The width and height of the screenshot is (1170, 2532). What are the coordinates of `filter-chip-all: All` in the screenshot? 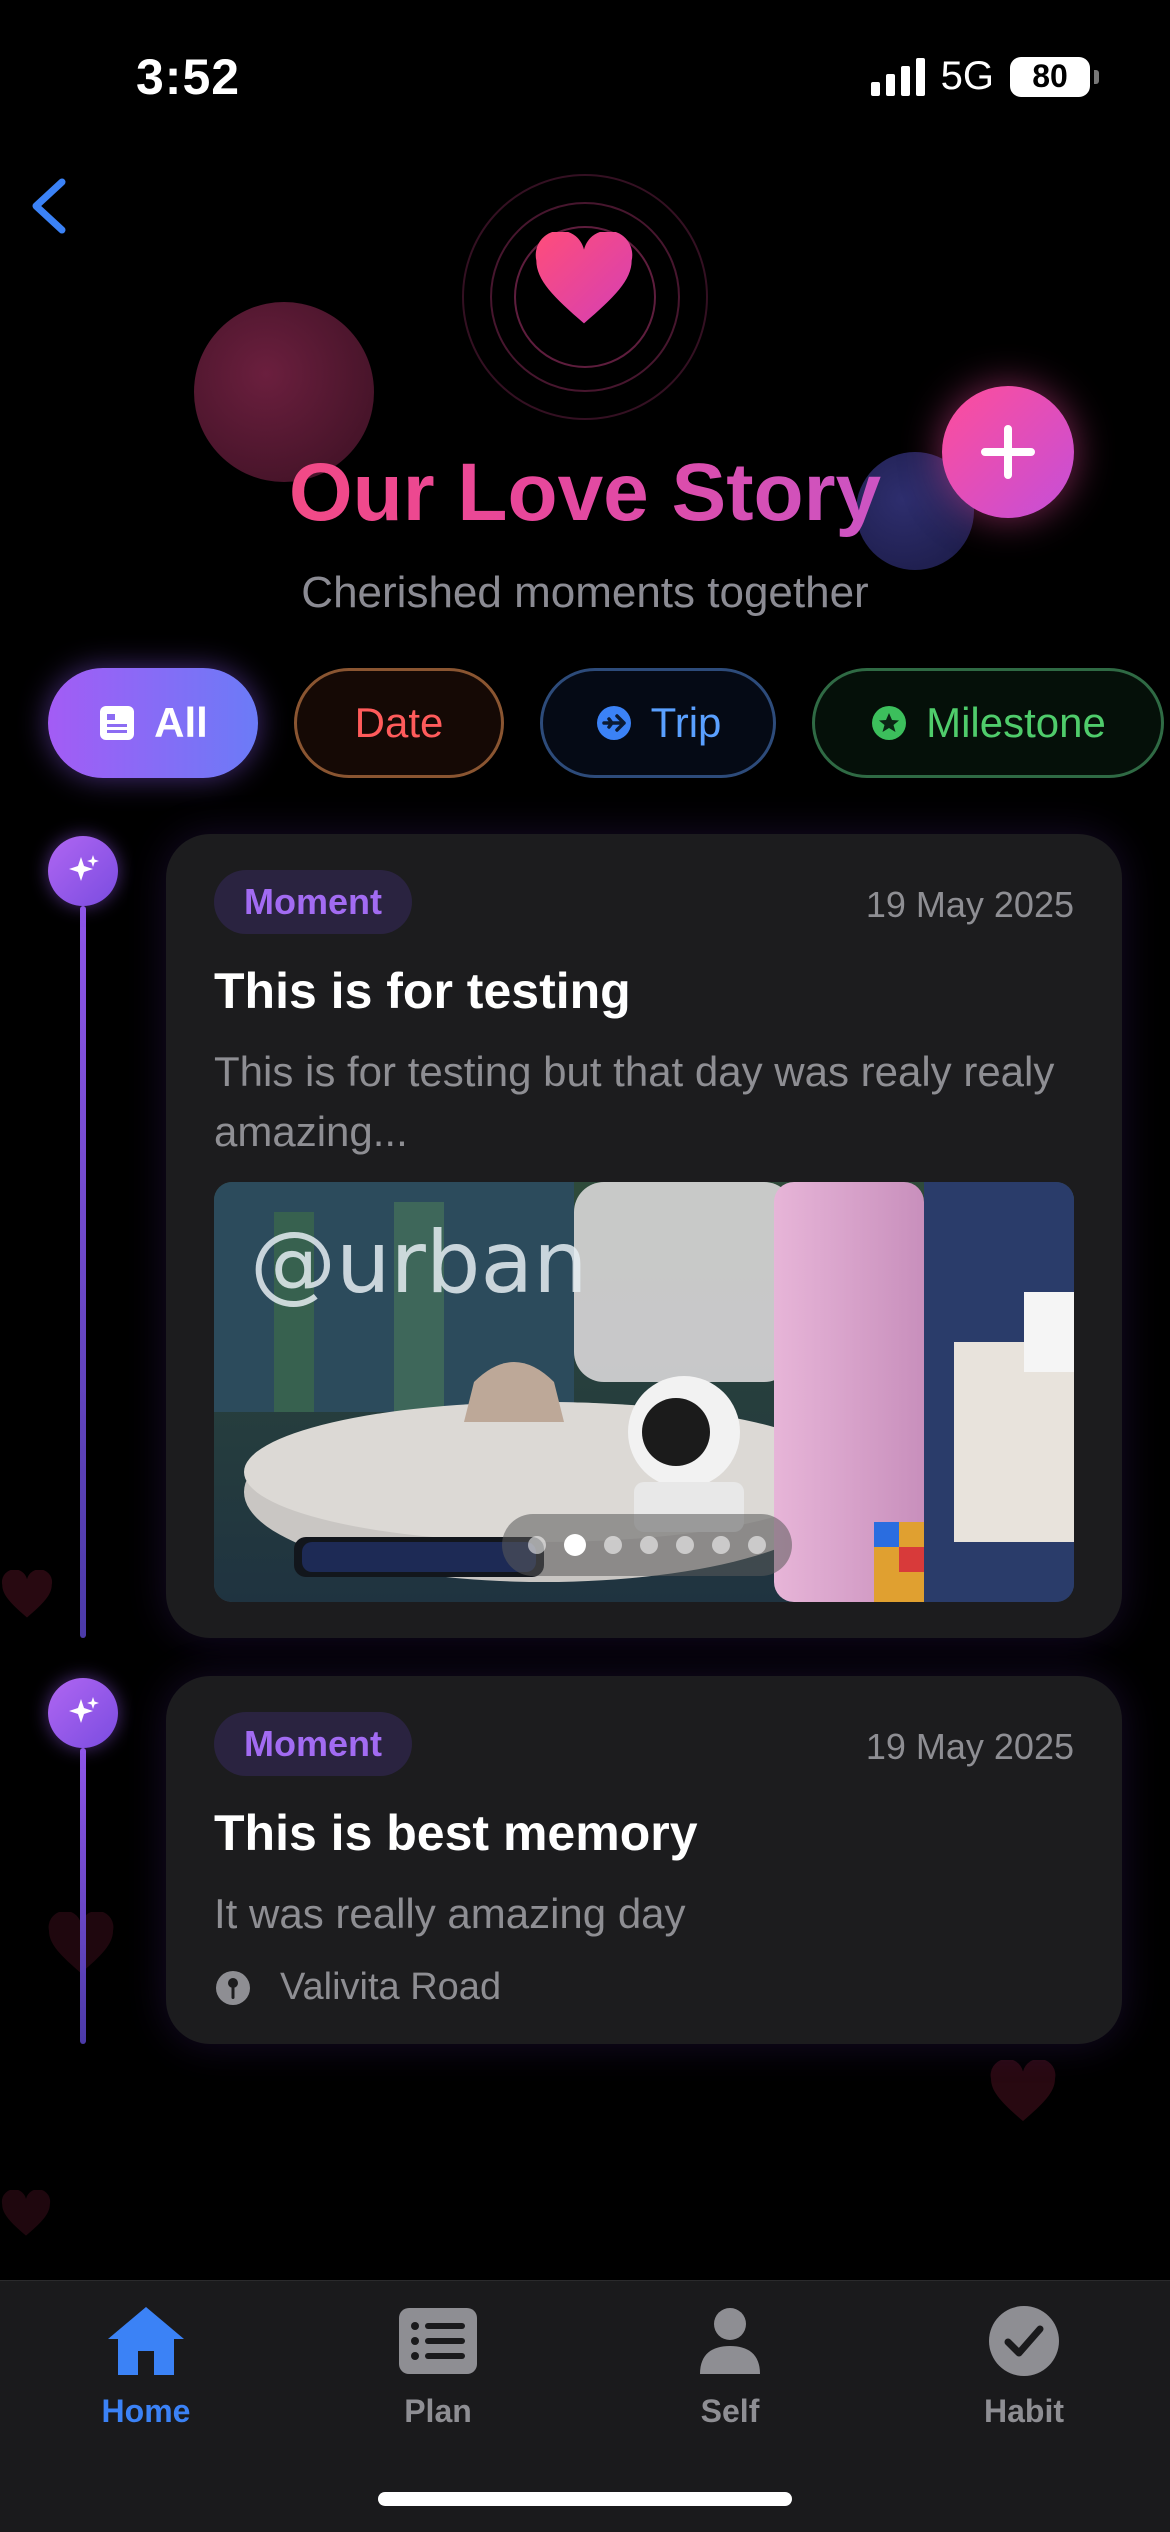 It's located at (153, 723).